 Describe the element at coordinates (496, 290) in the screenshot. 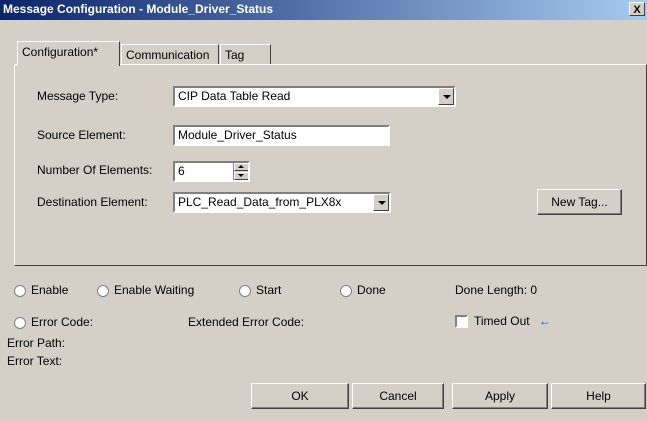

I see `done-length-label: Done Length: 0` at that location.